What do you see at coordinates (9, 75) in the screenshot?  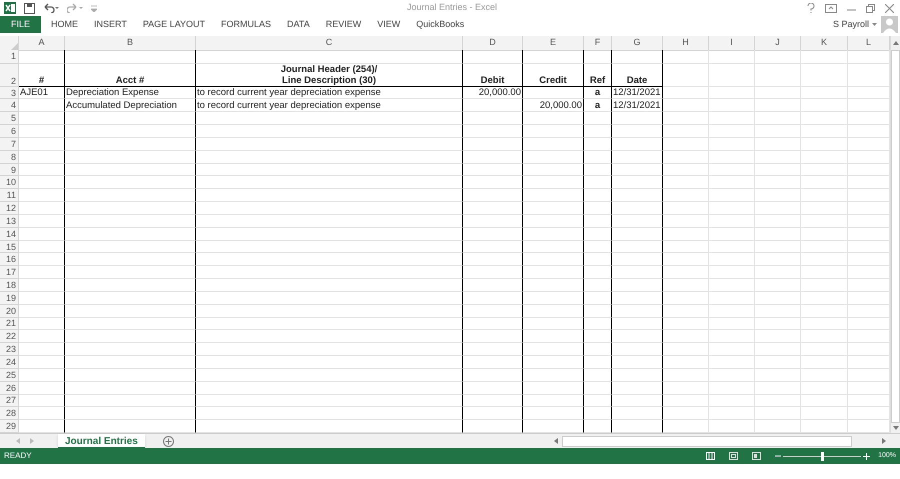 I see `row-header: 2` at bounding box center [9, 75].